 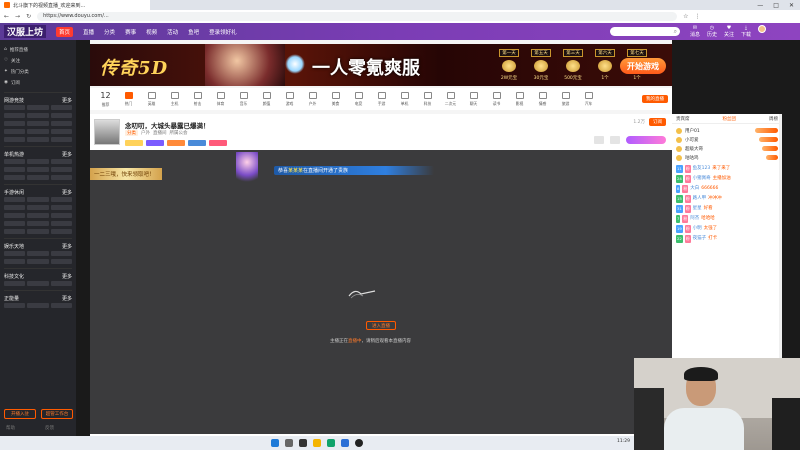 What do you see at coordinates (712, 31) in the screenshot?
I see `history-icon: ◷ 历史` at bounding box center [712, 31].